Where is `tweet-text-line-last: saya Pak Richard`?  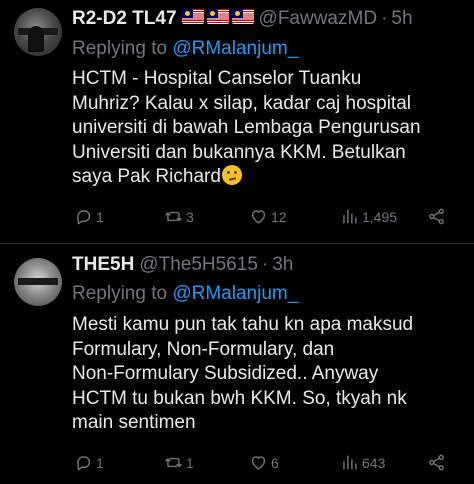 tweet-text-line-last: saya Pak Richard is located at coordinates (267, 177).